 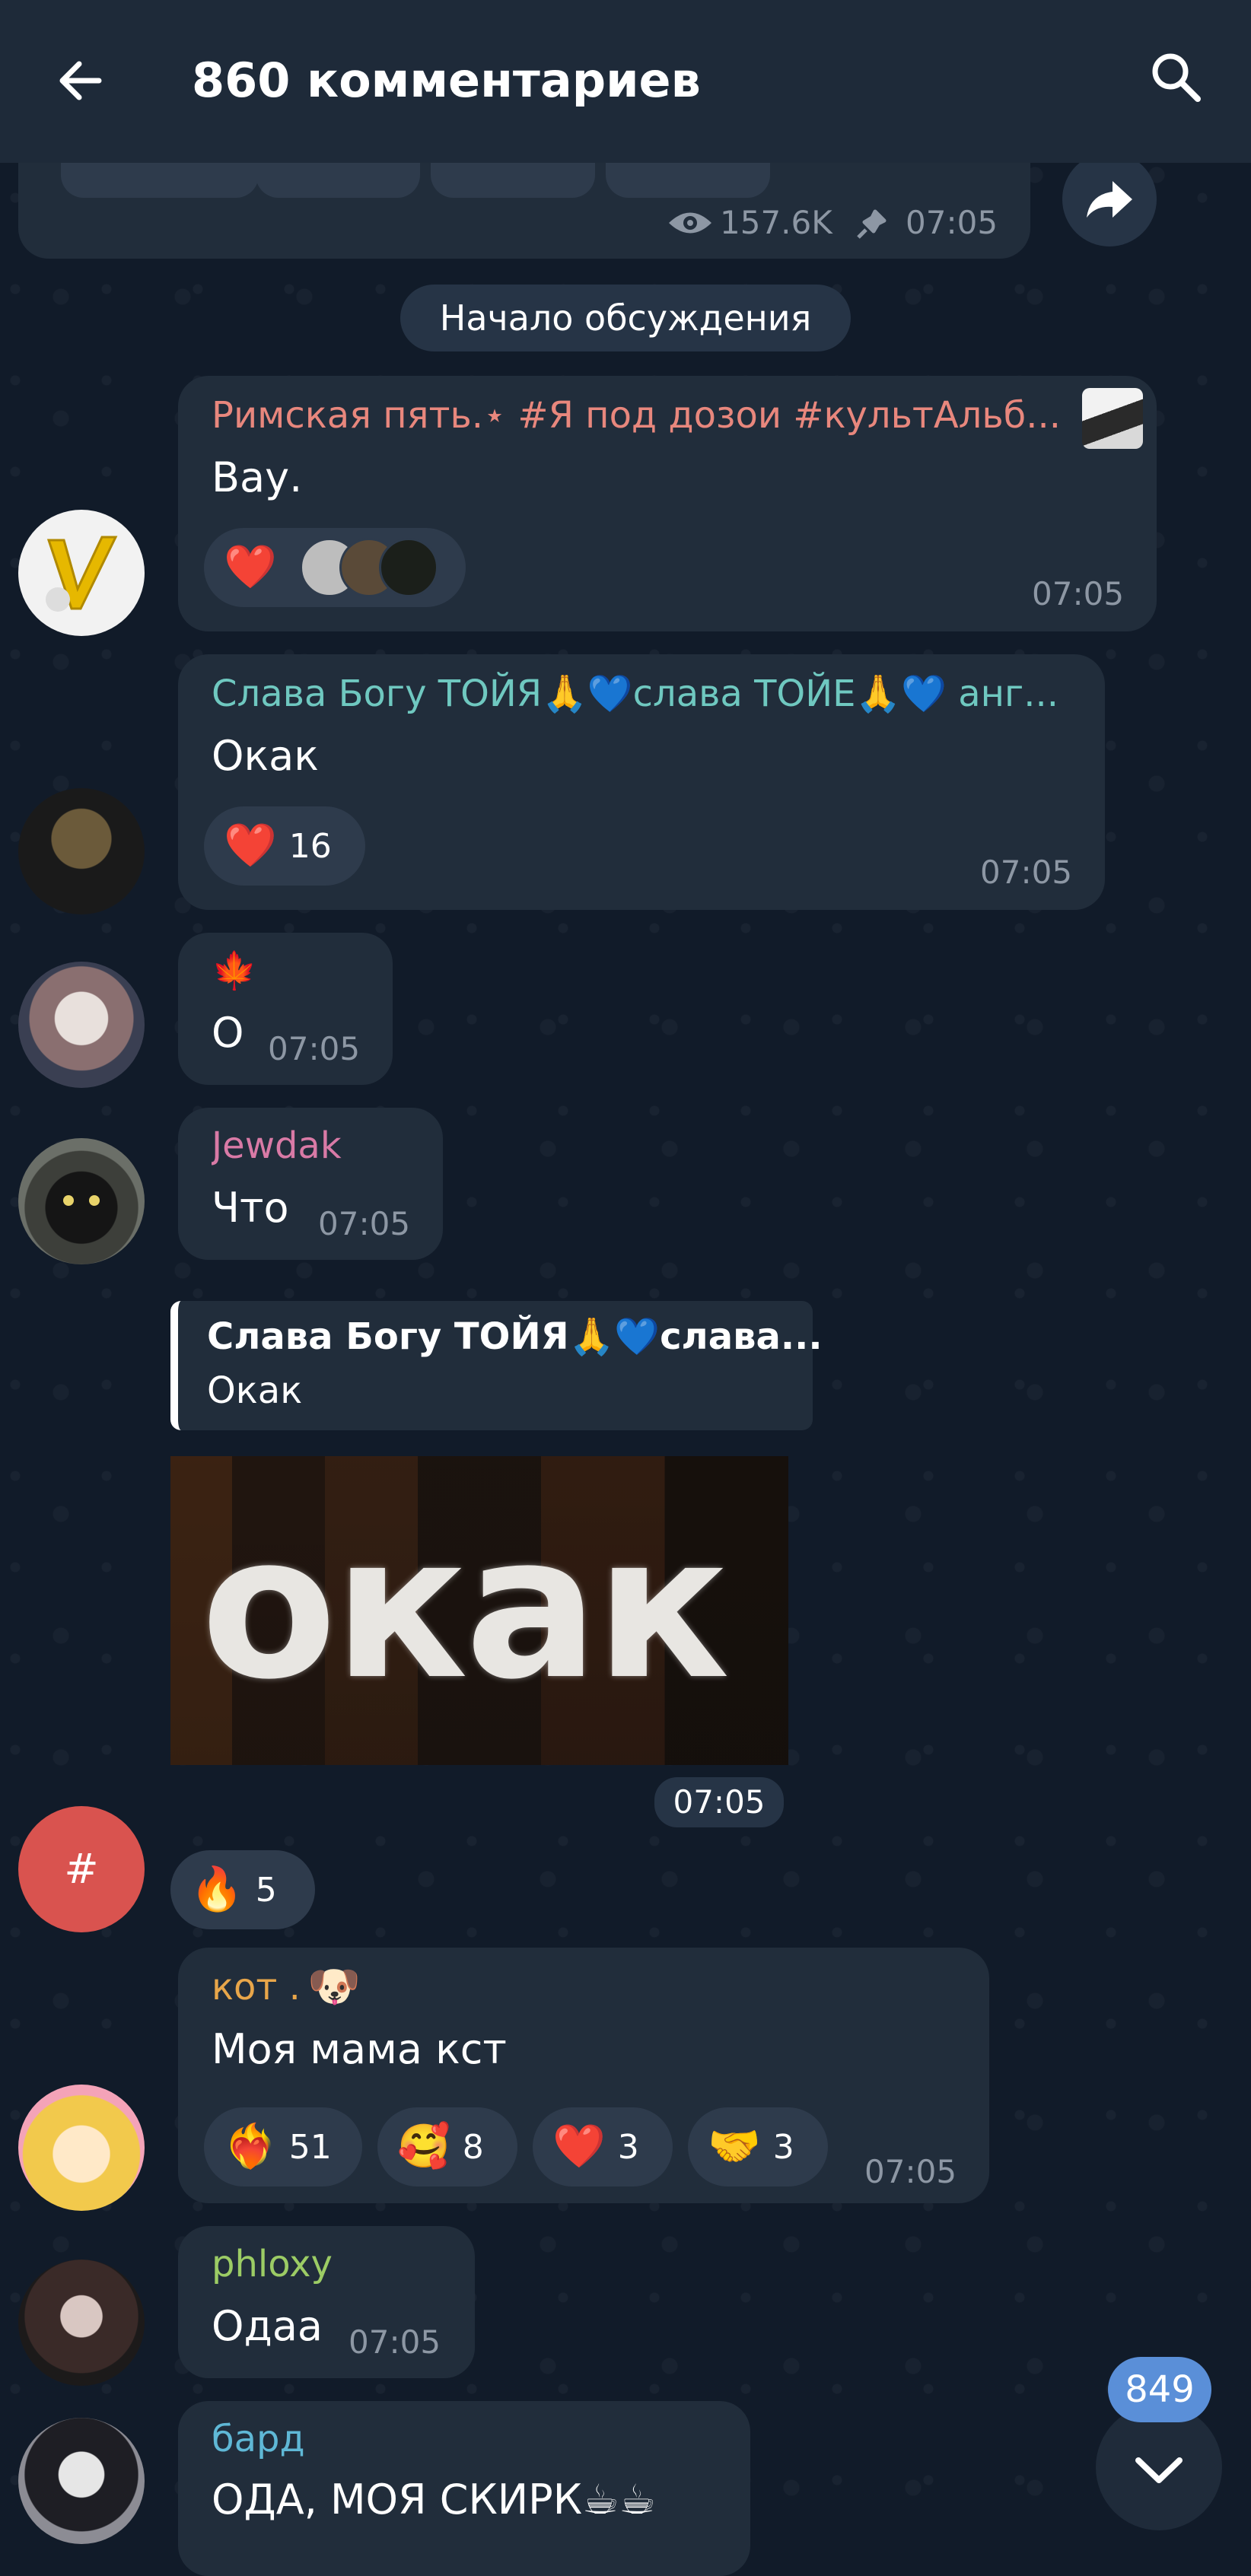 I want to click on message-text: Вау., so click(x=257, y=477).